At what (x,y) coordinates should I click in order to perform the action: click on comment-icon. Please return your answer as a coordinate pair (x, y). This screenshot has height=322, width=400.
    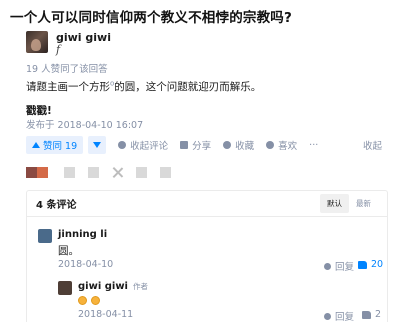
    Looking at the image, I should click on (122, 145).